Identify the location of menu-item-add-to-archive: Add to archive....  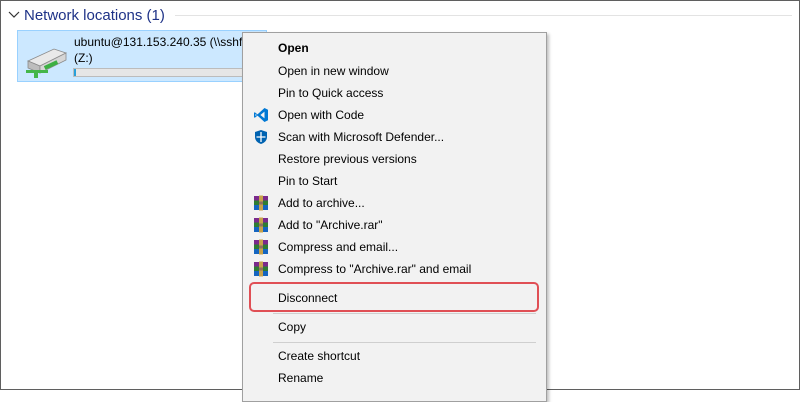
(394, 203).